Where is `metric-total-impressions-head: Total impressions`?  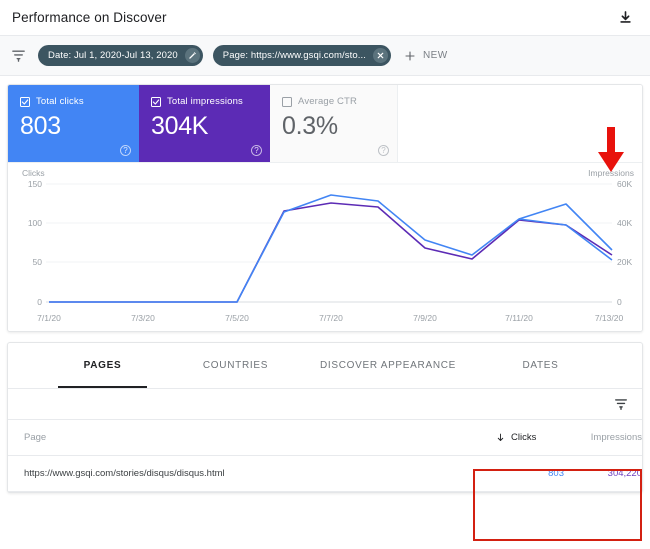
metric-total-impressions-head: Total impressions is located at coordinates (204, 101).